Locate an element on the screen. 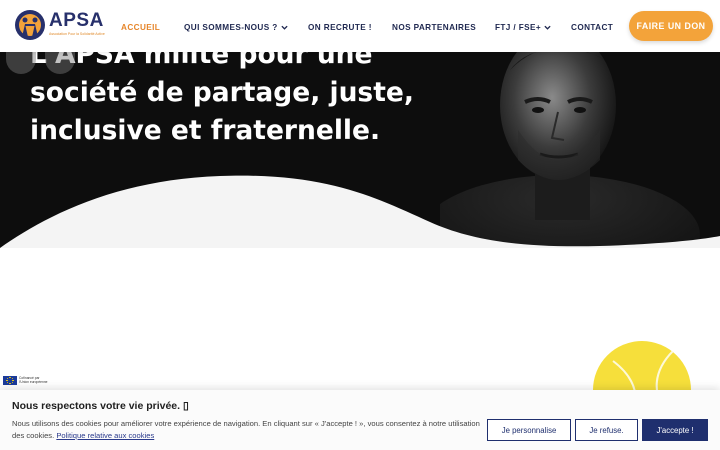  hero-headline-line: société de partage, juste, is located at coordinates (222, 92).